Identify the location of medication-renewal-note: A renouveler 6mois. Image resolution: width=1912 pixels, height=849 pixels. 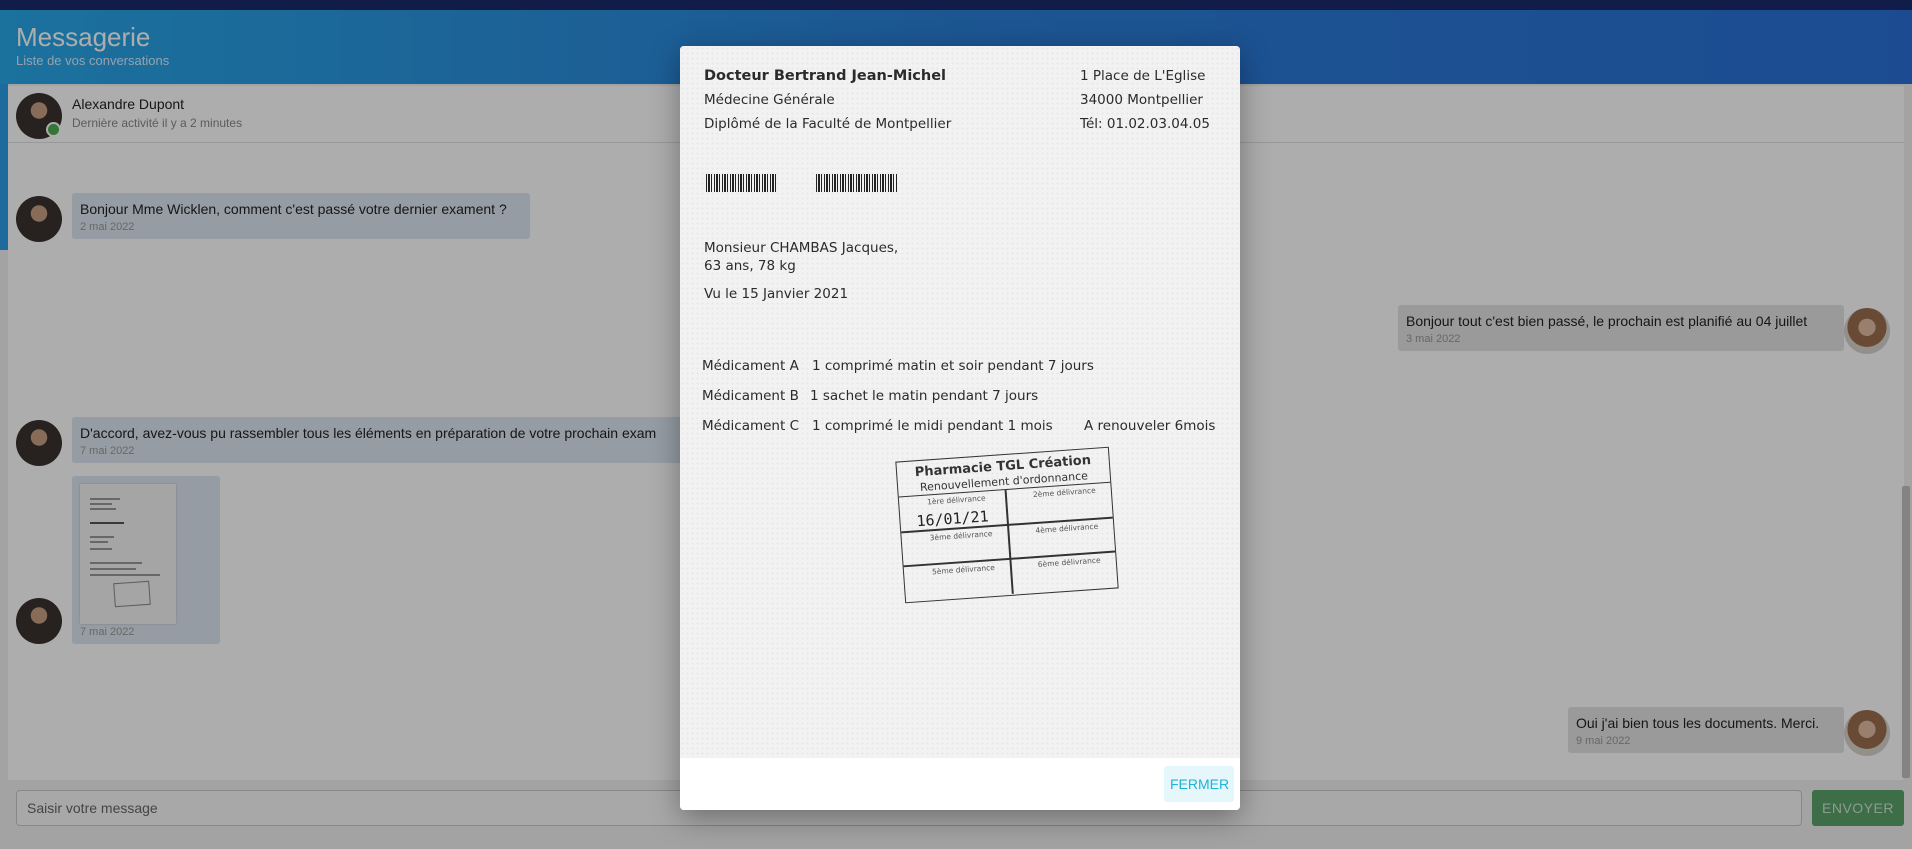
(1150, 426).